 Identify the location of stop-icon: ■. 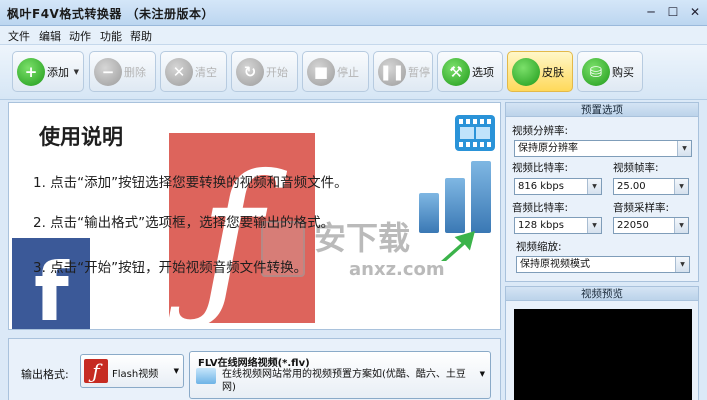
(321, 71).